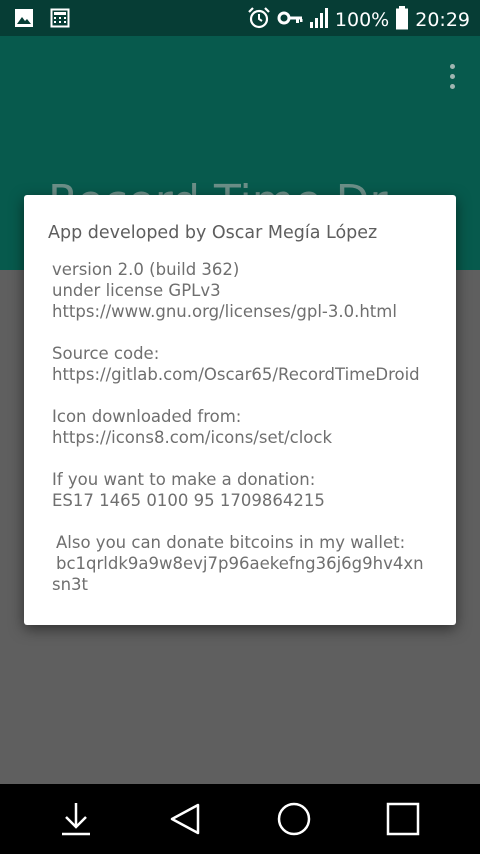 This screenshot has height=854, width=480. I want to click on home-icon, so click(294, 819).